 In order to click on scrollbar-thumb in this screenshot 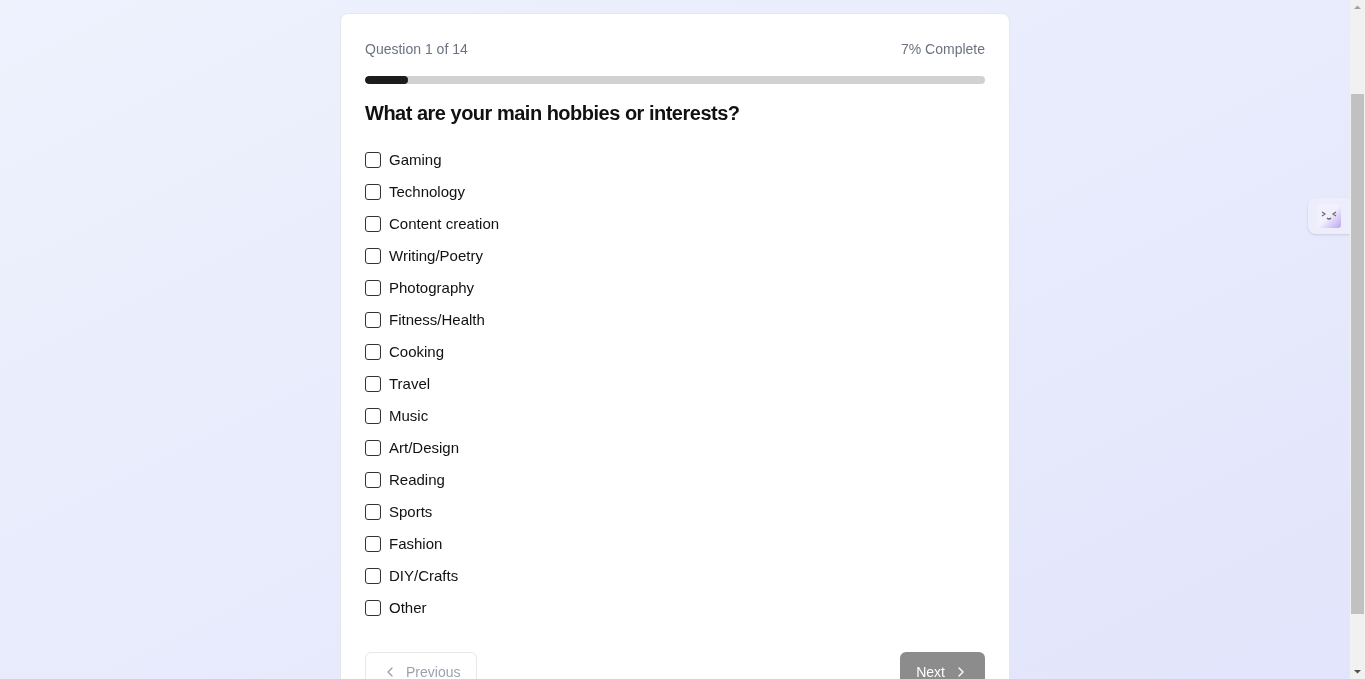, I will do `click(1357, 354)`.